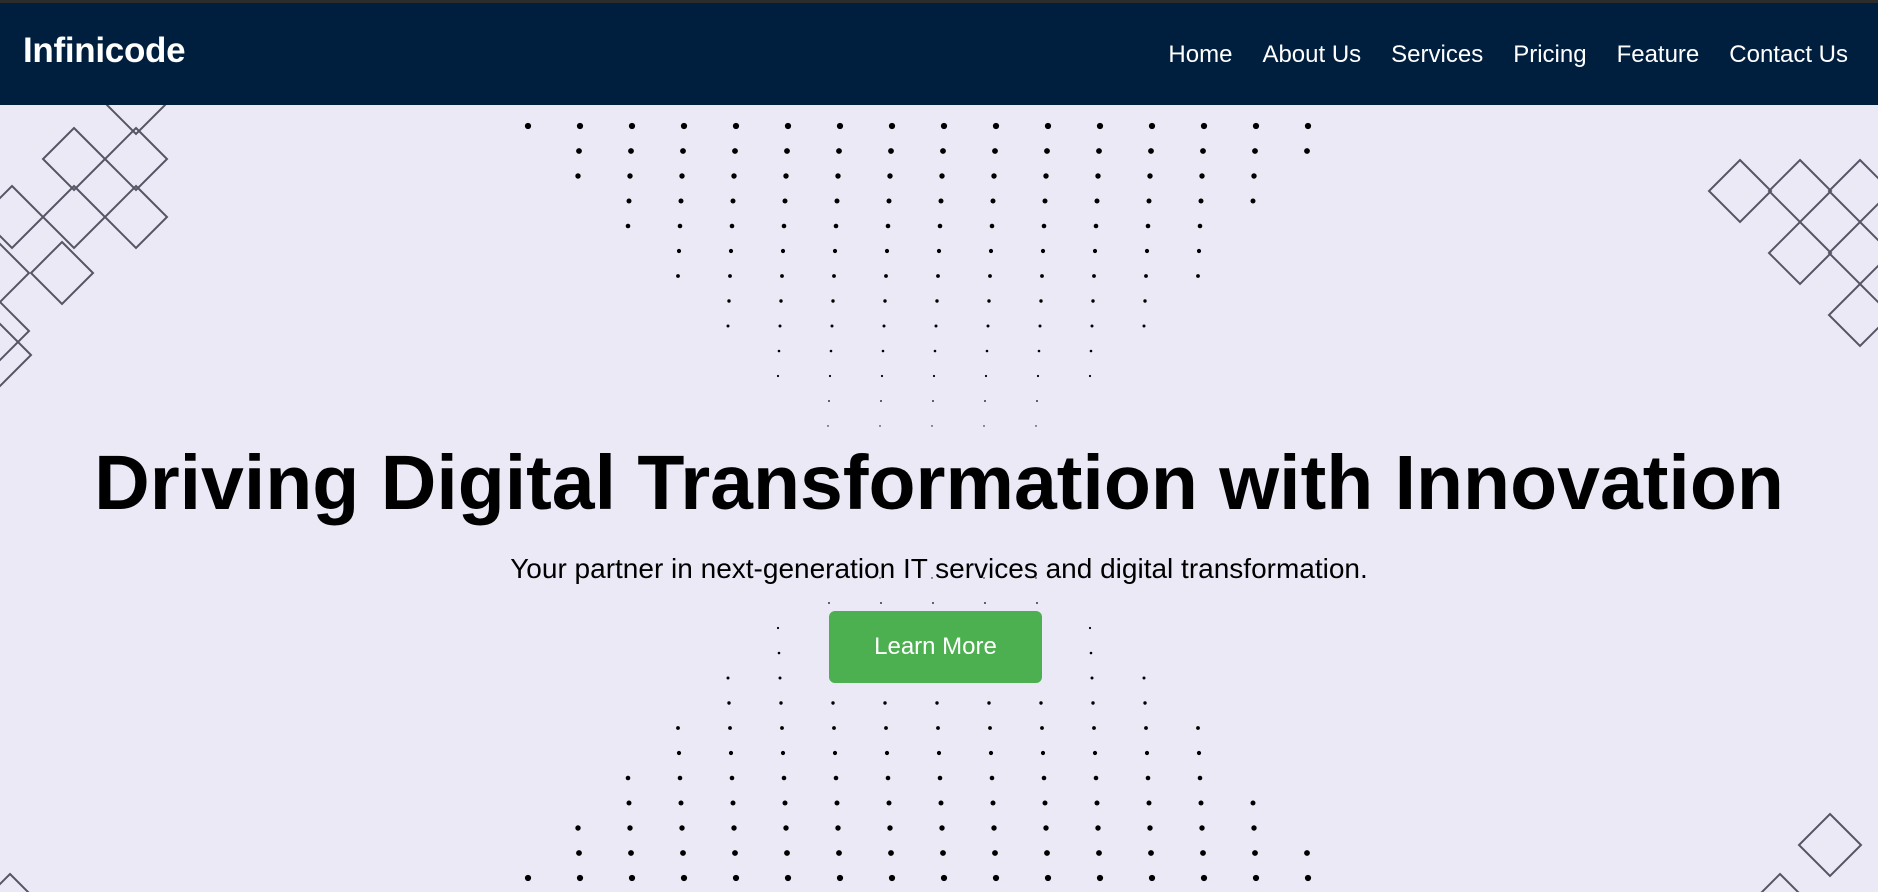 This screenshot has width=1878, height=892. I want to click on nav-link-about-us: About Us, so click(1311, 54).